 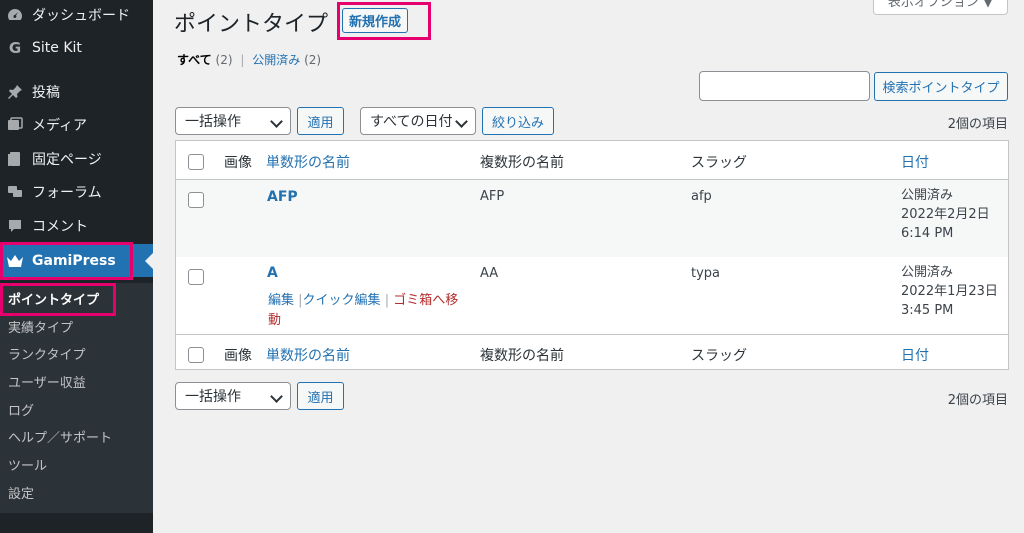 I want to click on row-plural: AFP, so click(x=492, y=196).